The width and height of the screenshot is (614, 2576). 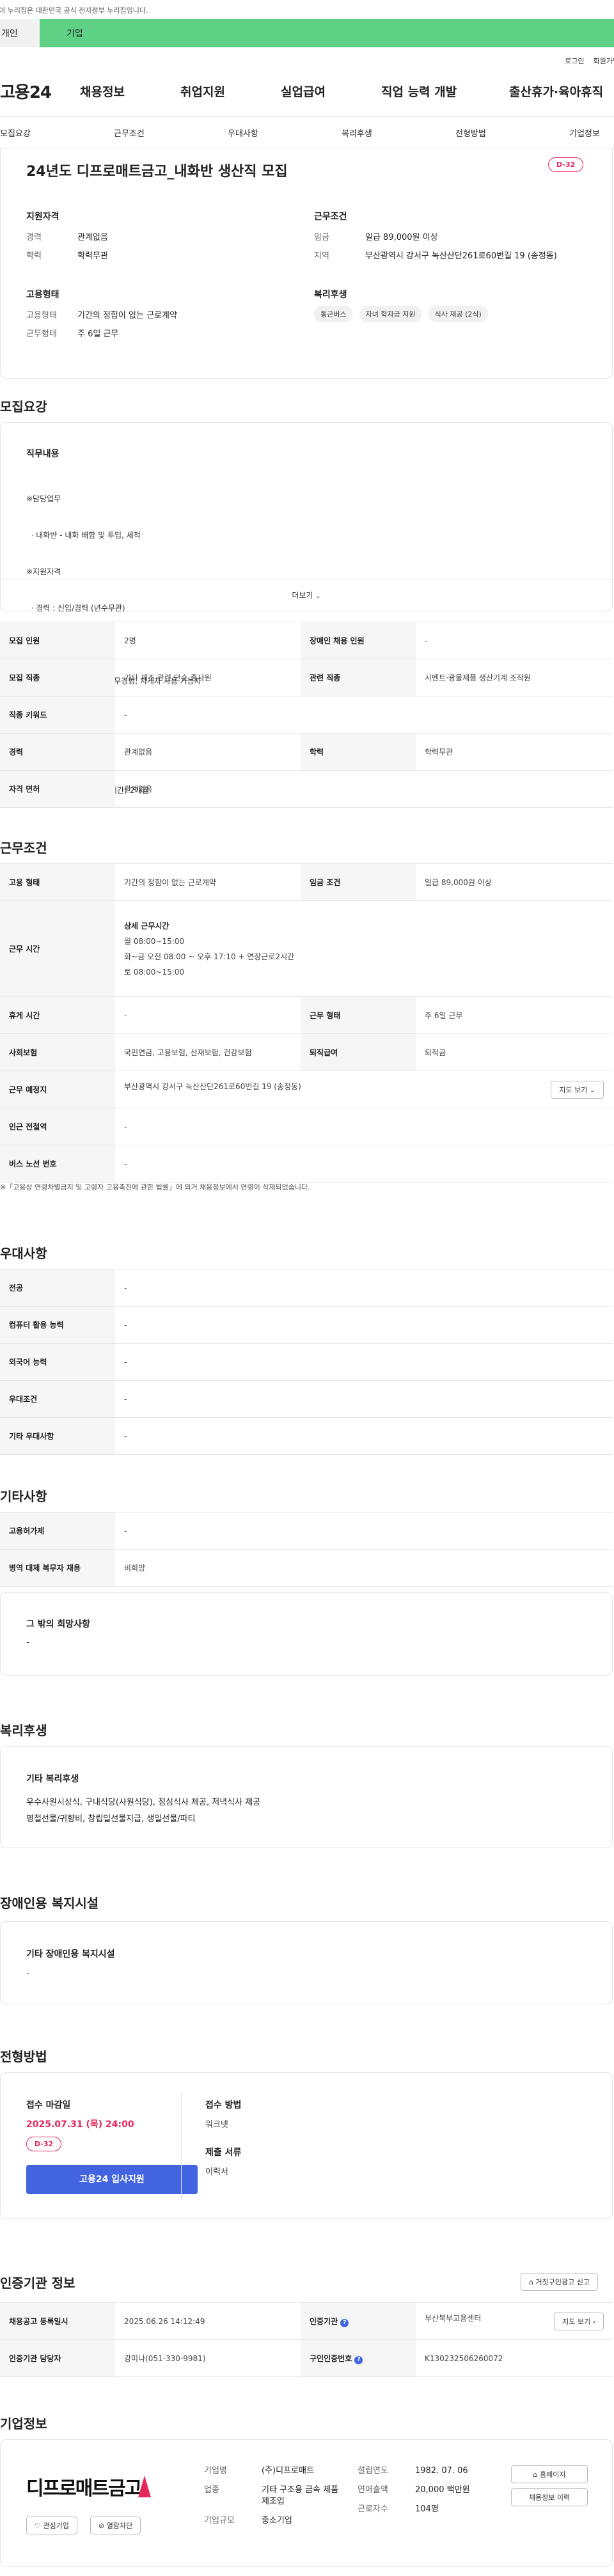 I want to click on etc-table: 고용허가제 - 병역 대체 복무자 채용 비희망, so click(x=306, y=1549).